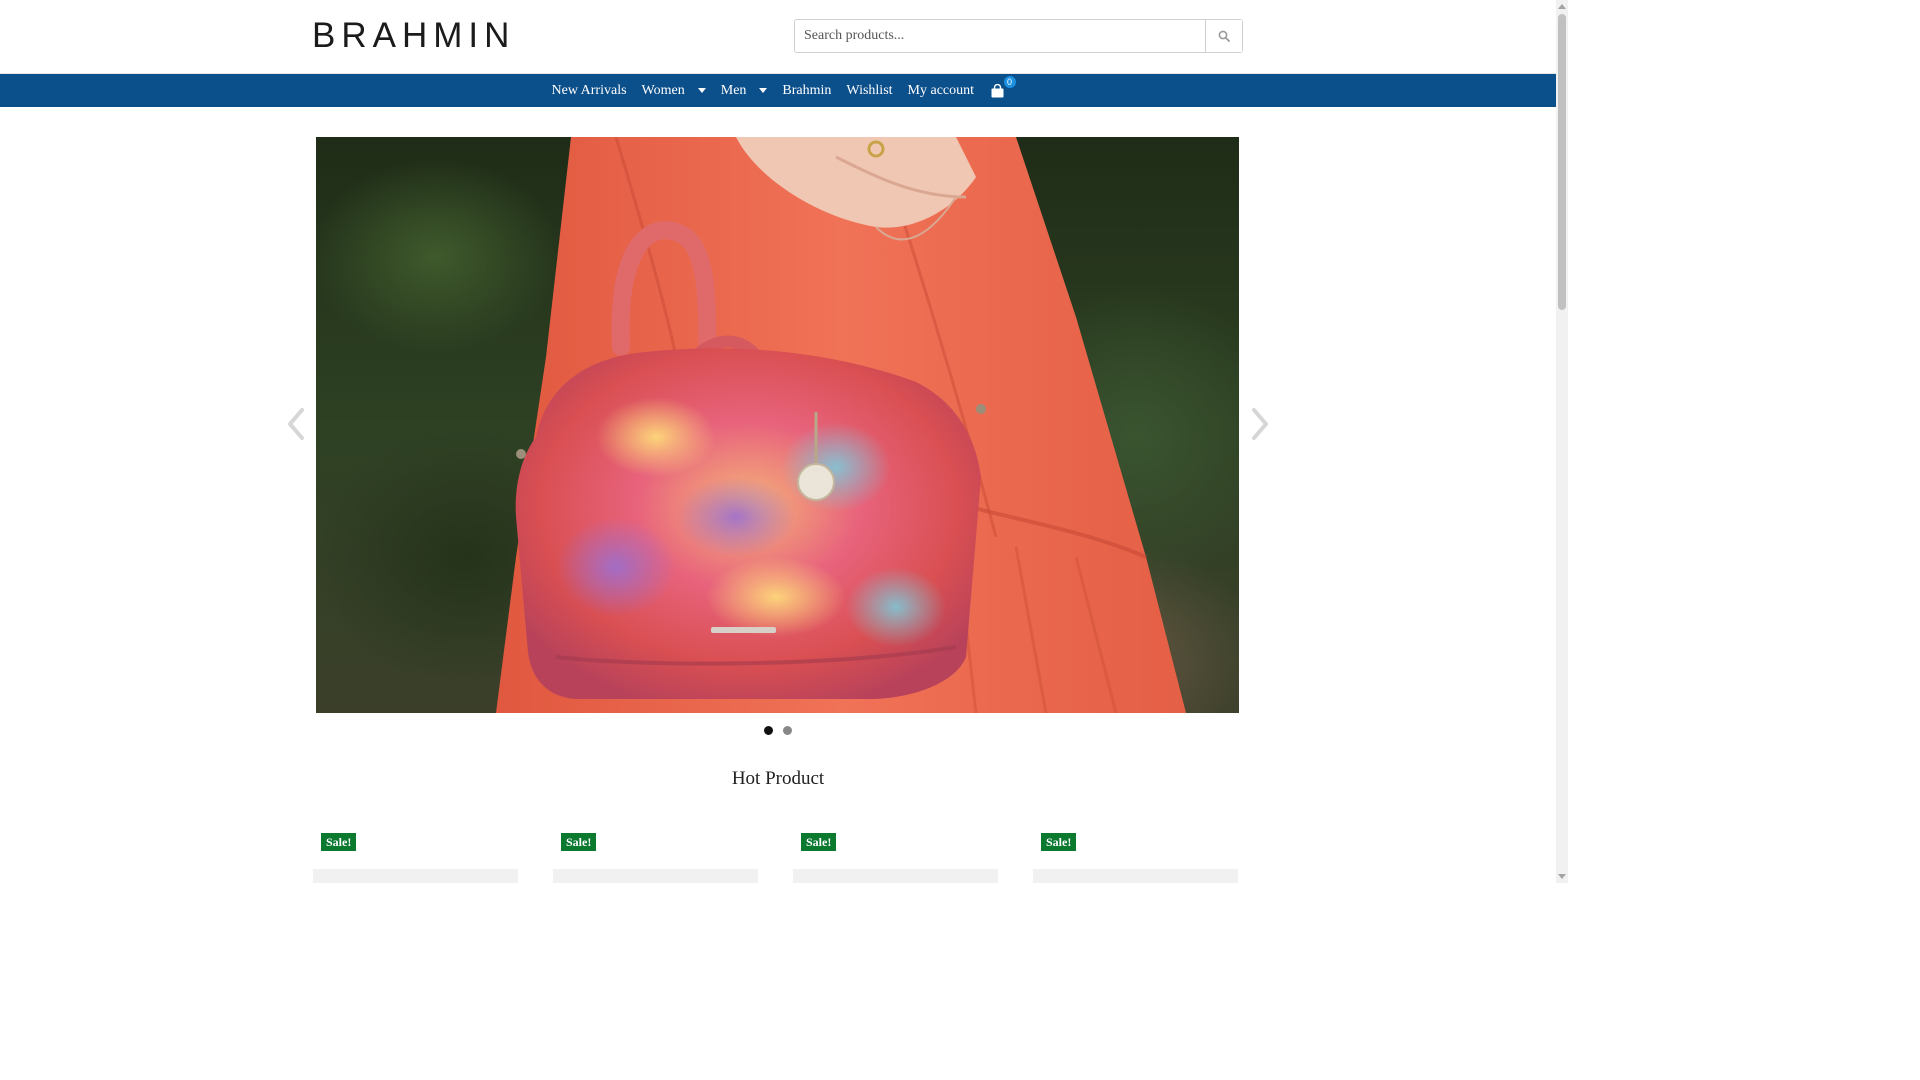  Describe the element at coordinates (778, 37) in the screenshot. I see `site-header: BRAHMIN` at that location.